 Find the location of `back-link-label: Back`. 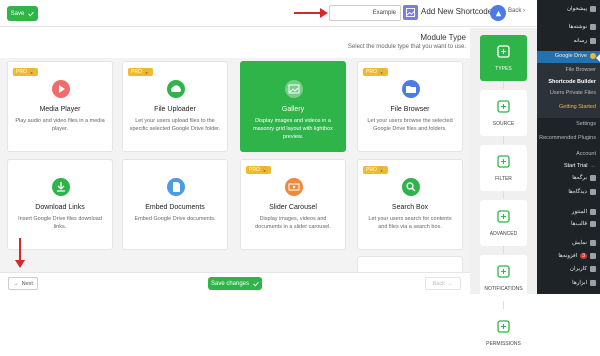

back-link-label: Back is located at coordinates (515, 11).